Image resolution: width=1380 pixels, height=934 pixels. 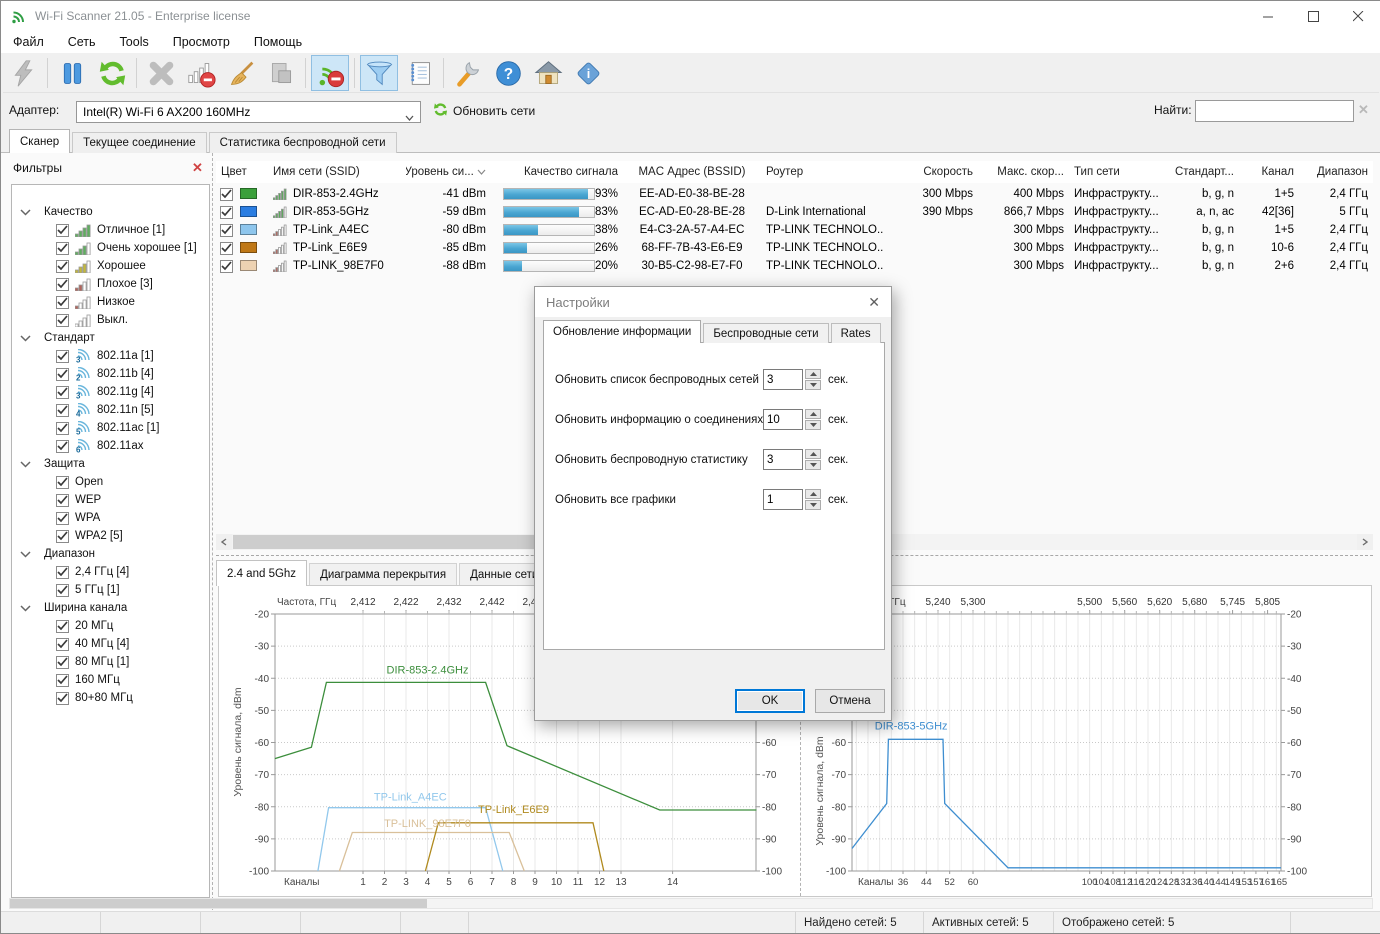 What do you see at coordinates (622, 331) in the screenshot?
I see `dialog-tab-0: Обновление информации` at bounding box center [622, 331].